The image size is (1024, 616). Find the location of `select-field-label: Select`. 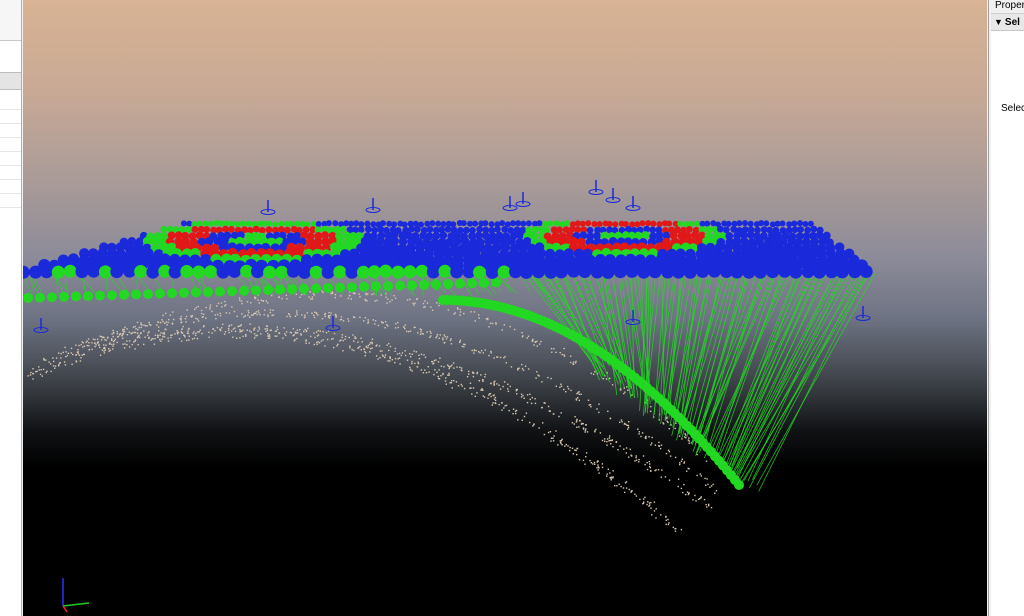

select-field-label: Select is located at coordinates (1012, 108).